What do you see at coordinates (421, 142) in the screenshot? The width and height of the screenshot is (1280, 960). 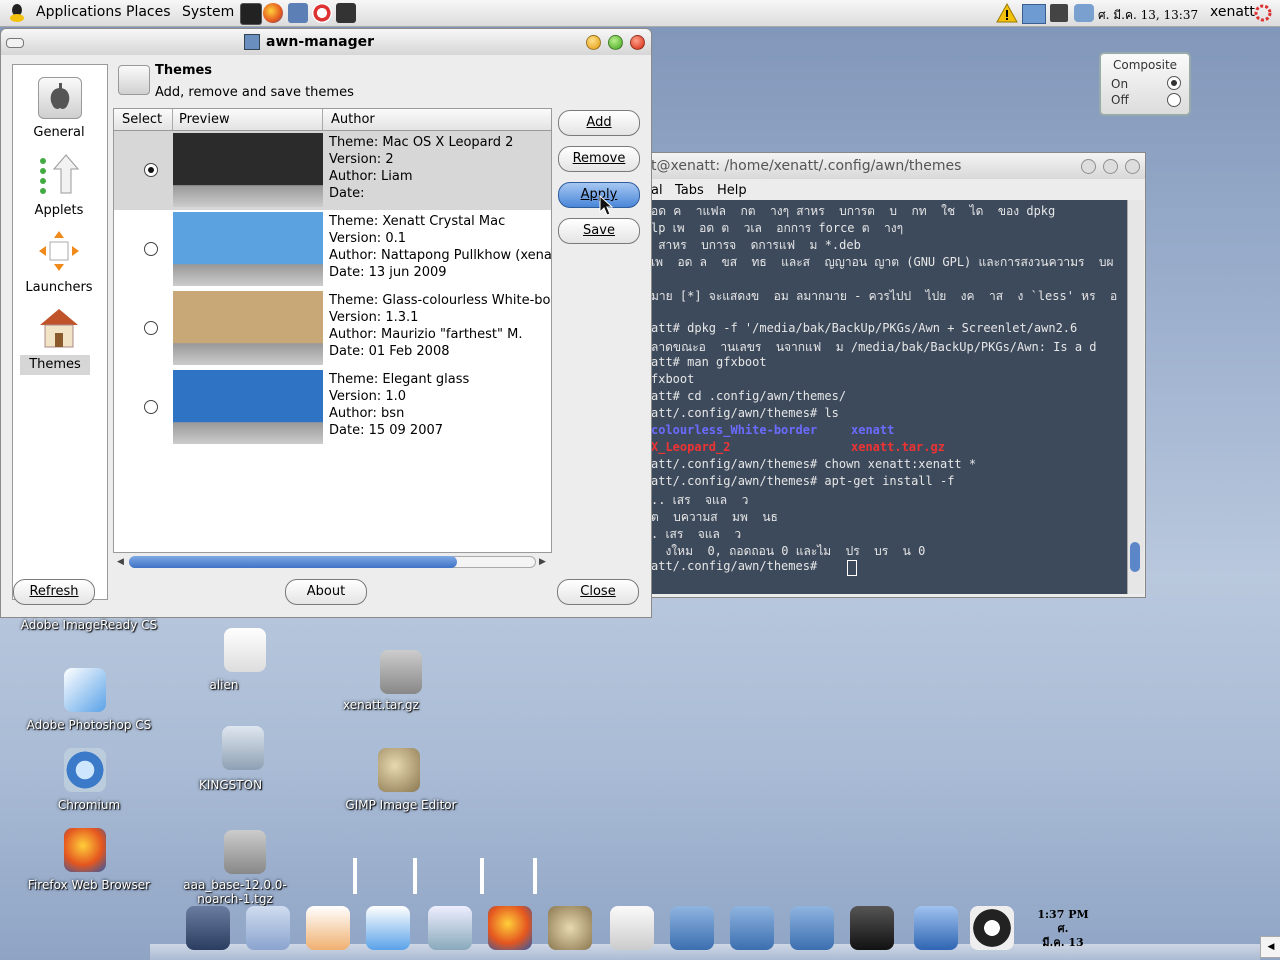 I see `theme-theme-text: Theme: Mac OS X Leopard 2` at bounding box center [421, 142].